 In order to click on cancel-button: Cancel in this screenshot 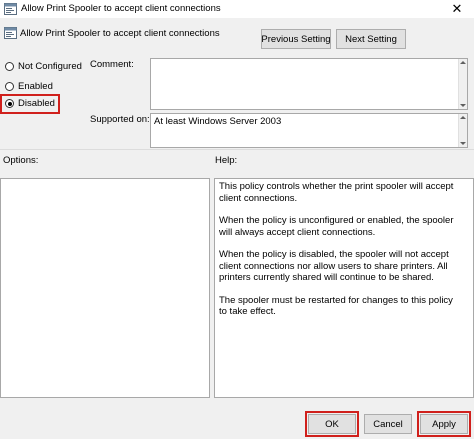, I will do `click(388, 424)`.